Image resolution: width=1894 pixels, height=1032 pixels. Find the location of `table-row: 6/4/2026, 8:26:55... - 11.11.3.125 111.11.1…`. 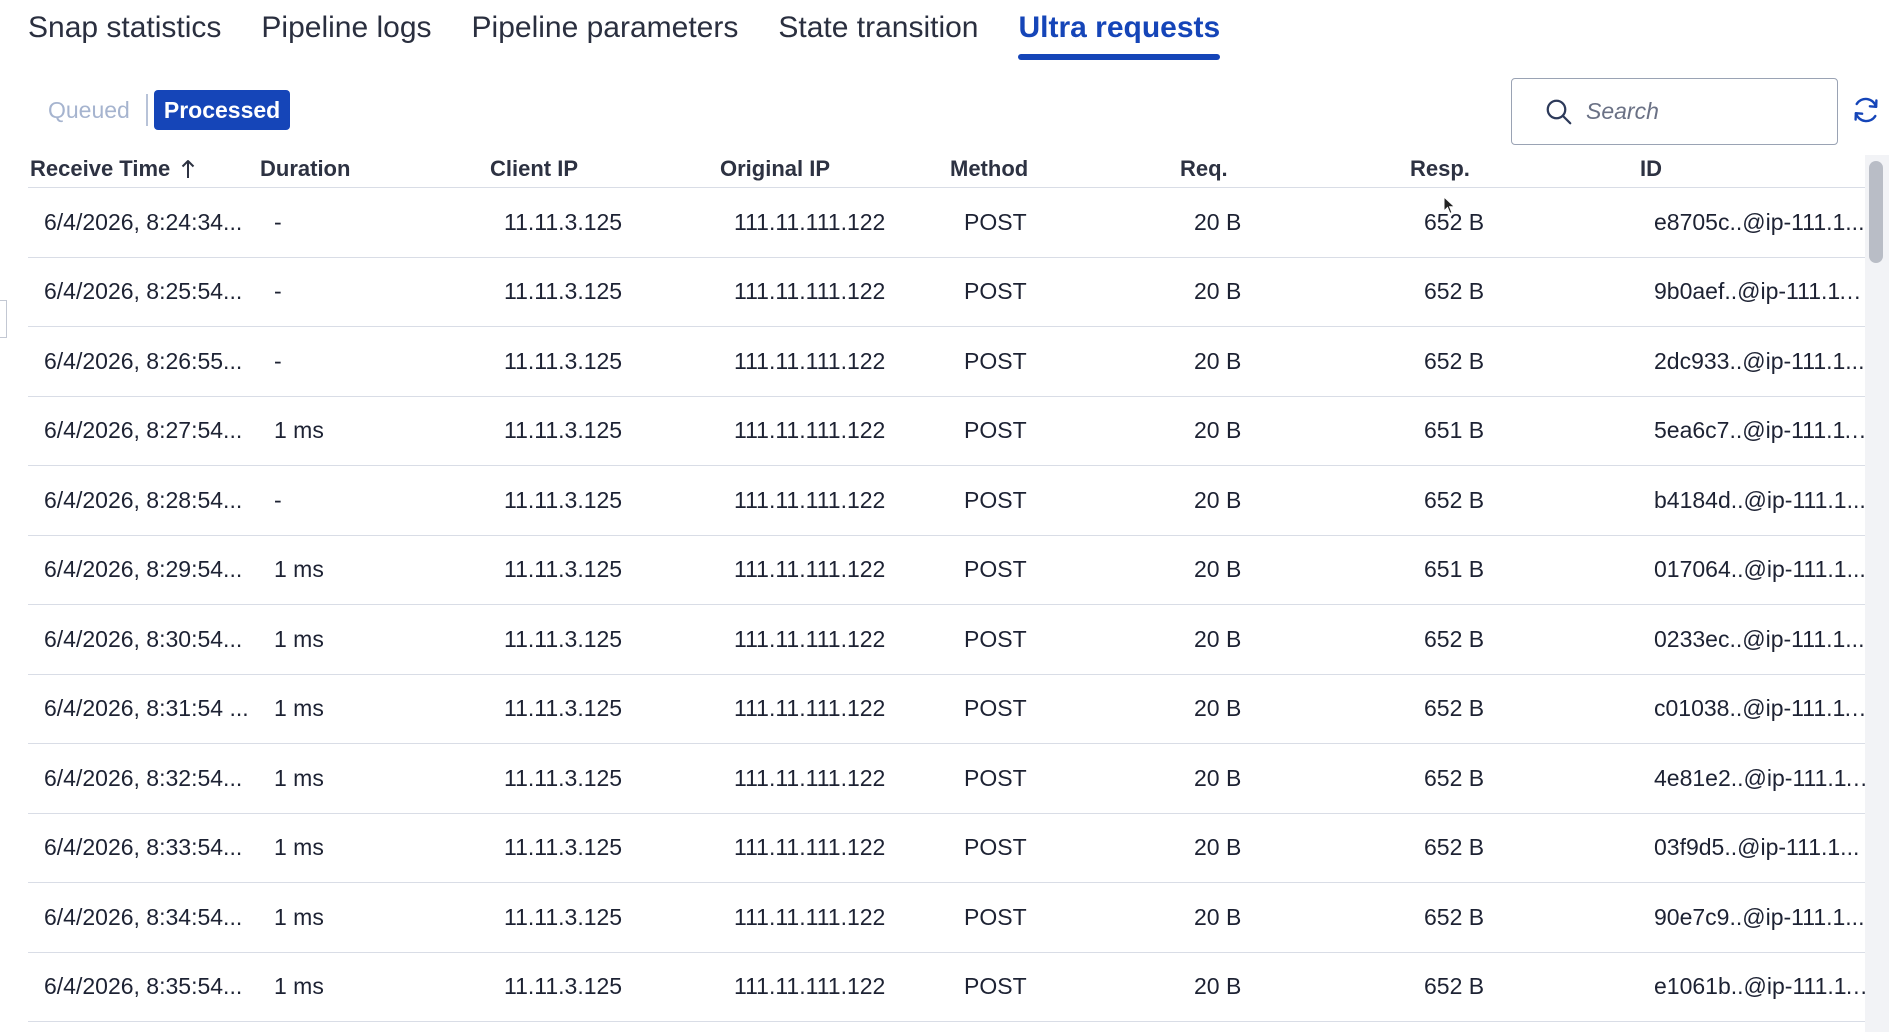

table-row: 6/4/2026, 8:26:55... - 11.11.3.125 111.11.1… is located at coordinates (949, 362).